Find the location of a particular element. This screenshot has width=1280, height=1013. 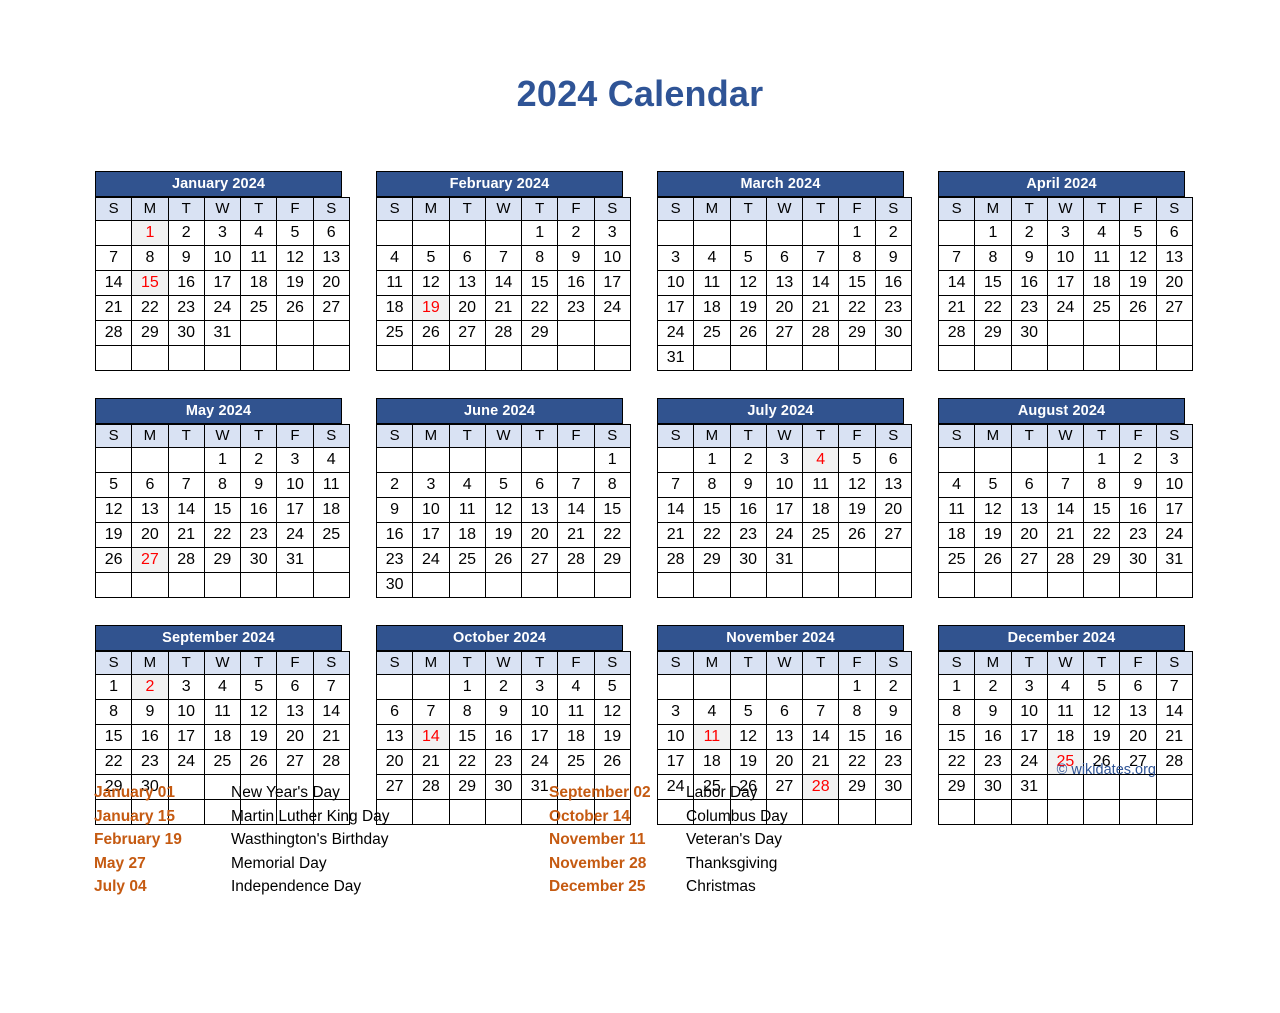

day-cell: 12 is located at coordinates (431, 283).